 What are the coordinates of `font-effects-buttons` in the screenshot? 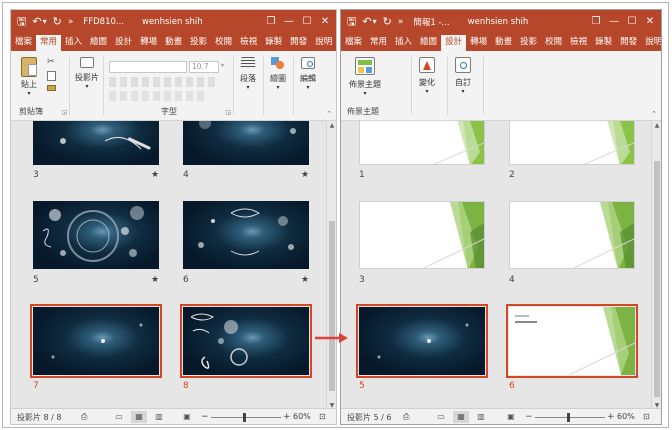 It's located at (157, 96).